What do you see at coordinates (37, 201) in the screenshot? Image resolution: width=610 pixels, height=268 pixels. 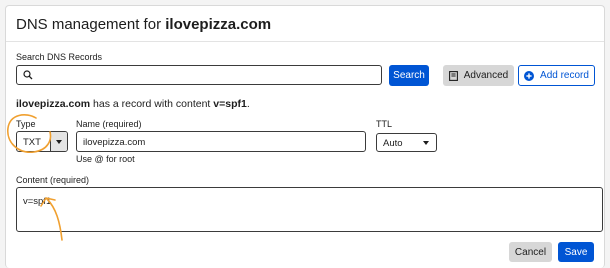 I see `content-value: v=spf1` at bounding box center [37, 201].